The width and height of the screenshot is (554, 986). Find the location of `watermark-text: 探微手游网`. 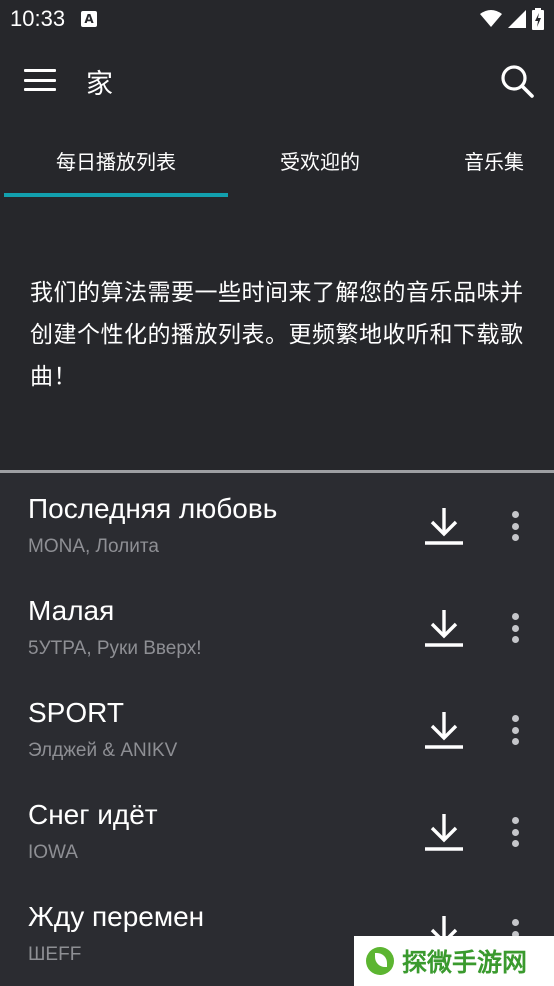

watermark-text: 探微手游网 is located at coordinates (465, 962).